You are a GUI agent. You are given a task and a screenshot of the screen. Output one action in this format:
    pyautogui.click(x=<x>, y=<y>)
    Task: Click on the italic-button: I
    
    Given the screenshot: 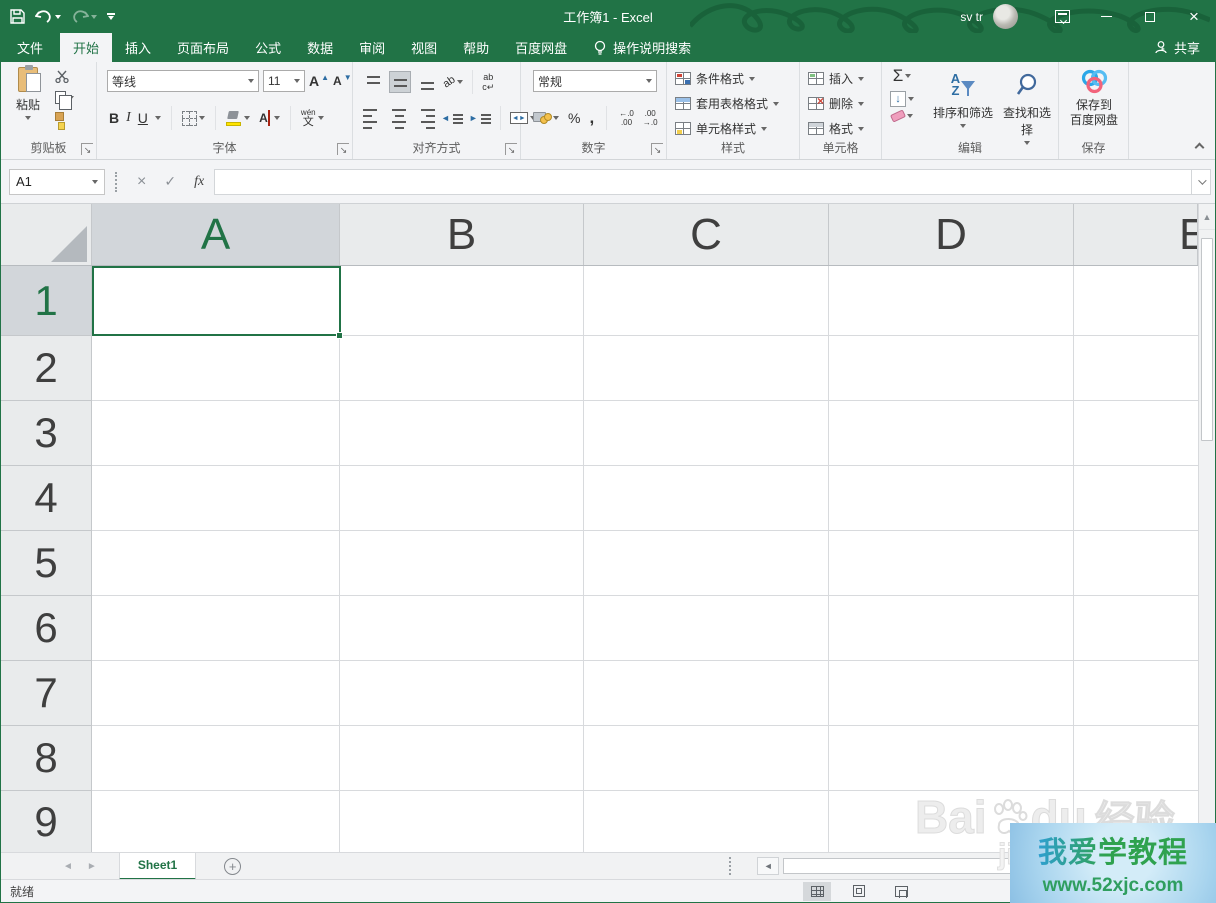 What is the action you would take?
    pyautogui.click(x=128, y=118)
    